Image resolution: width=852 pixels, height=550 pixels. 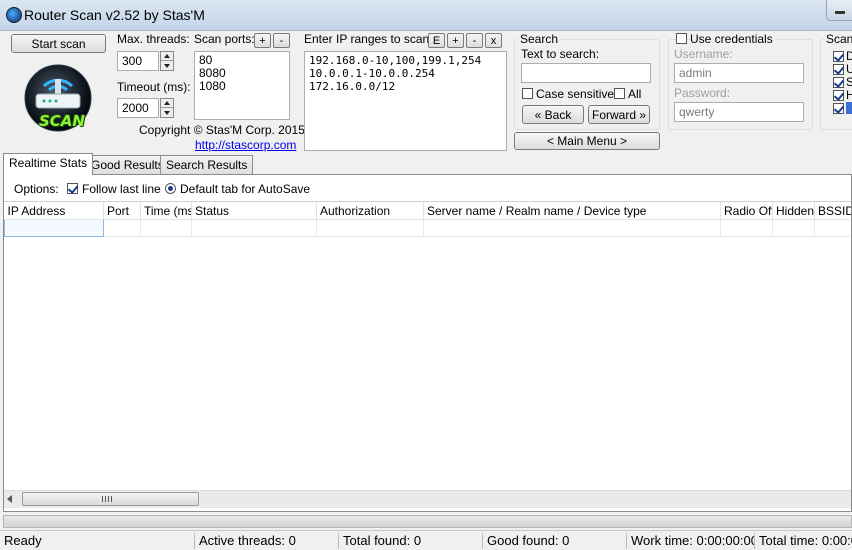 What do you see at coordinates (575, 94) in the screenshot?
I see `case-sensitive-label: Case sensitive` at bounding box center [575, 94].